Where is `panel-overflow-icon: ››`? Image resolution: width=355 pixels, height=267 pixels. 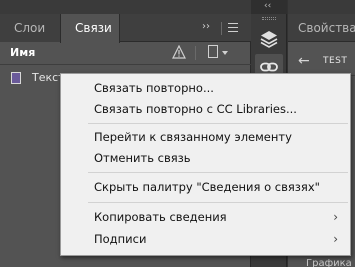
panel-overflow-icon: ›› is located at coordinates (206, 26).